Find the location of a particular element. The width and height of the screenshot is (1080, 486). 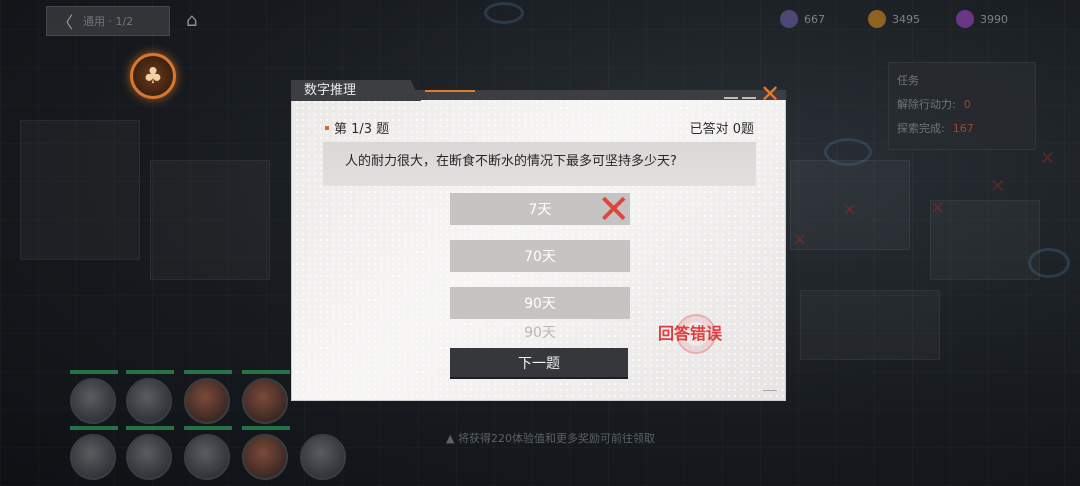

side-task-panel: 任务 解除行动力: 0 探索完成: 167 is located at coordinates (962, 106).